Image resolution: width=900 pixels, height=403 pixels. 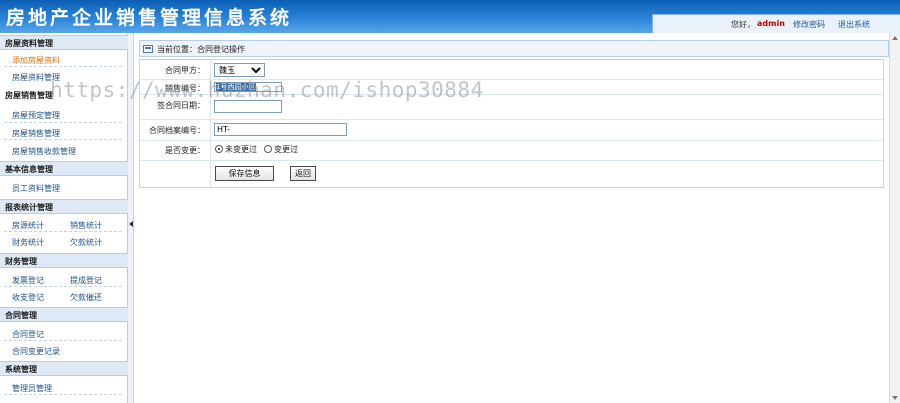 What do you see at coordinates (64, 314) in the screenshot?
I see `sidebar-group-contract: 合同管理` at bounding box center [64, 314].